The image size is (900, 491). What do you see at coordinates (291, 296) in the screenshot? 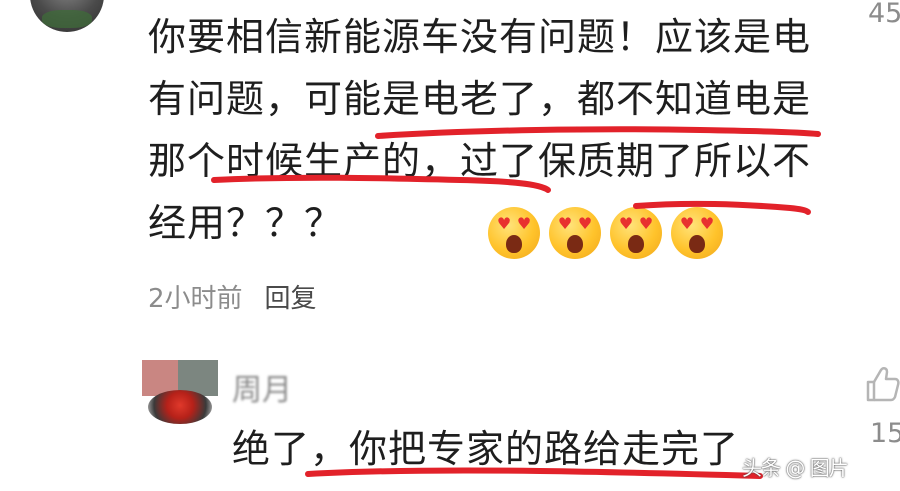
I see `reply-button: 回复` at bounding box center [291, 296].